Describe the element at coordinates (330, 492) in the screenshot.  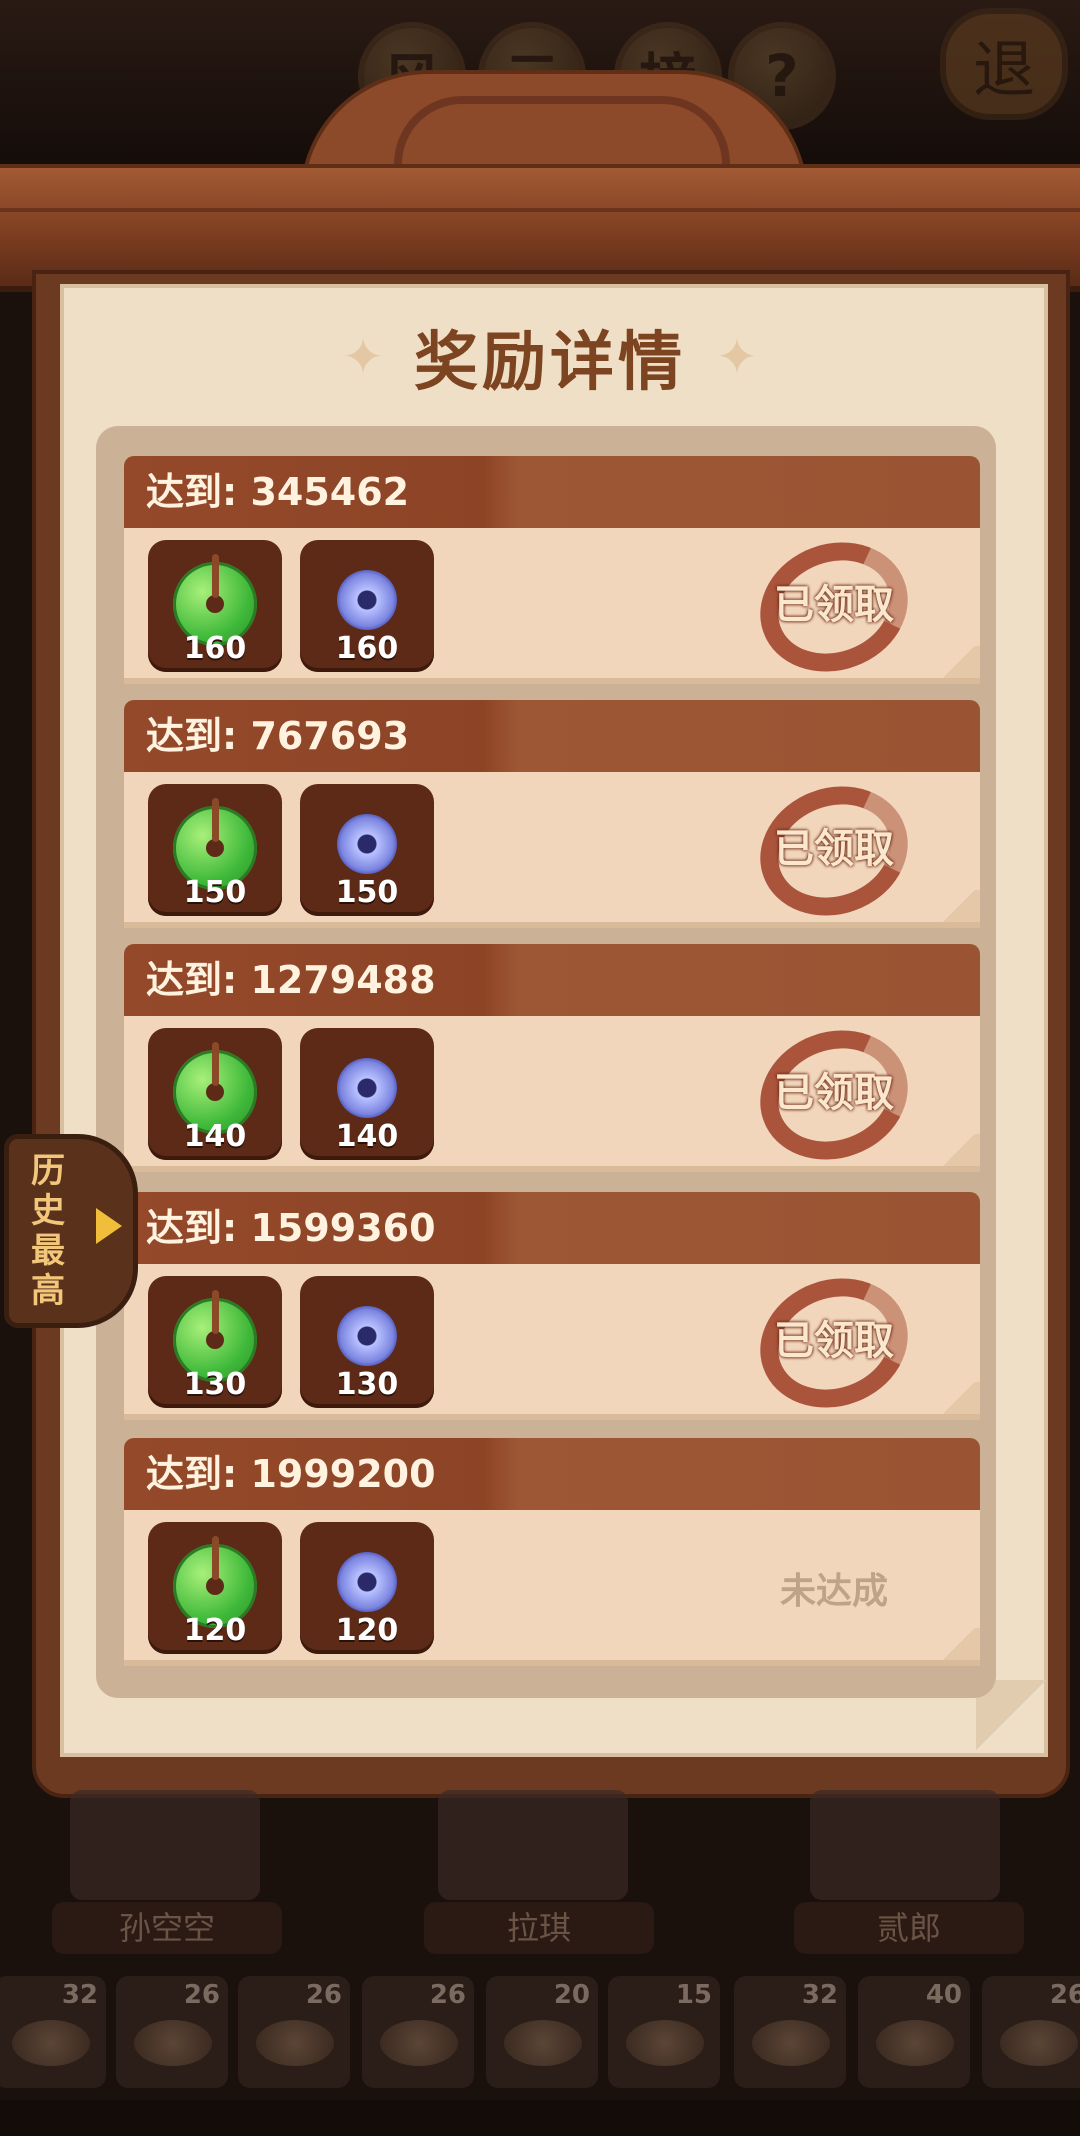
I see `target-score: 345462` at that location.